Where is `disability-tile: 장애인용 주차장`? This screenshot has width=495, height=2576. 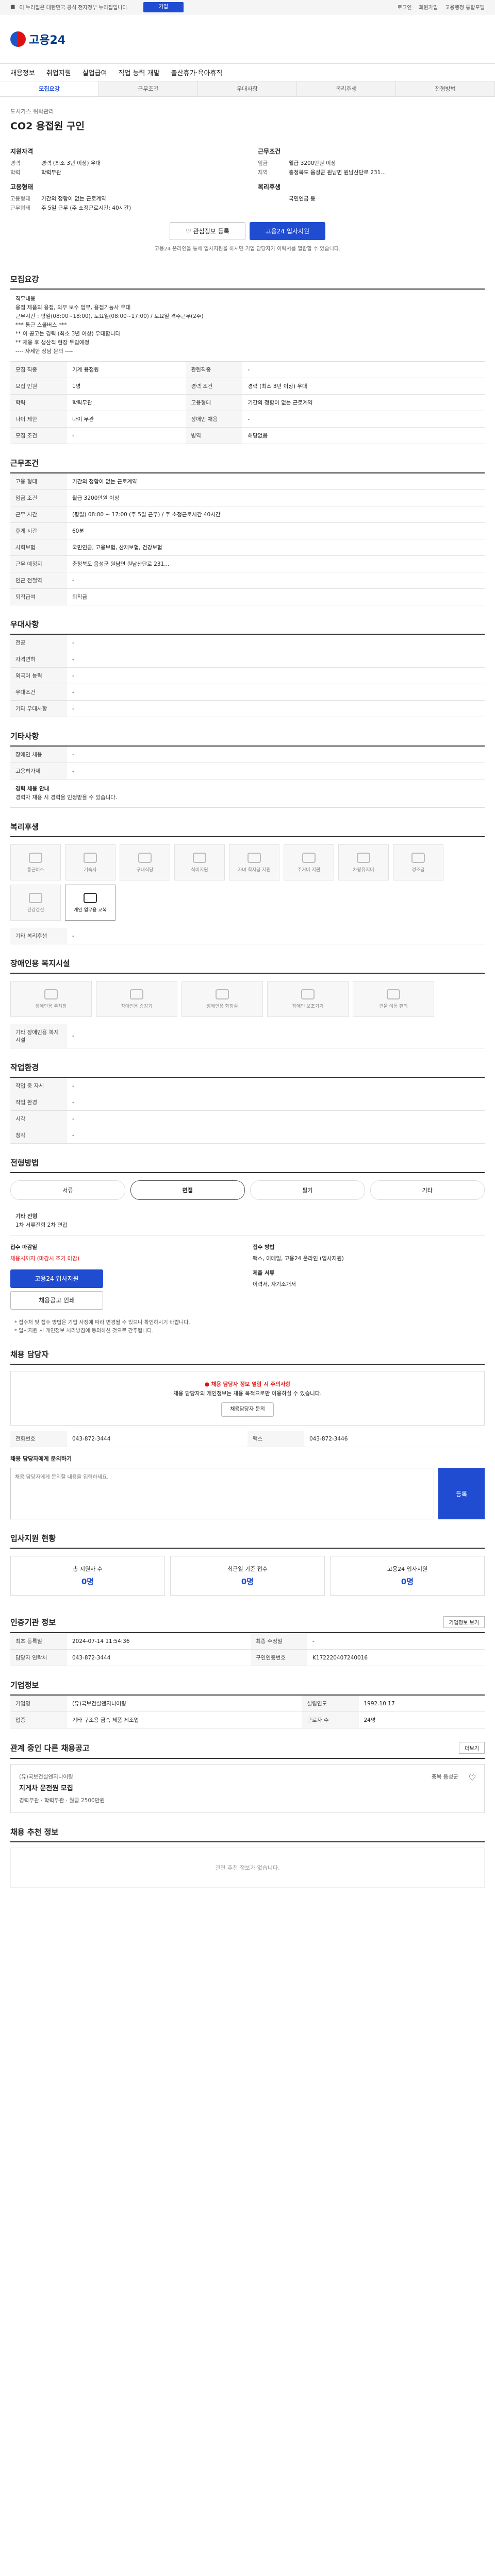 disability-tile: 장애인용 주차장 is located at coordinates (51, 999).